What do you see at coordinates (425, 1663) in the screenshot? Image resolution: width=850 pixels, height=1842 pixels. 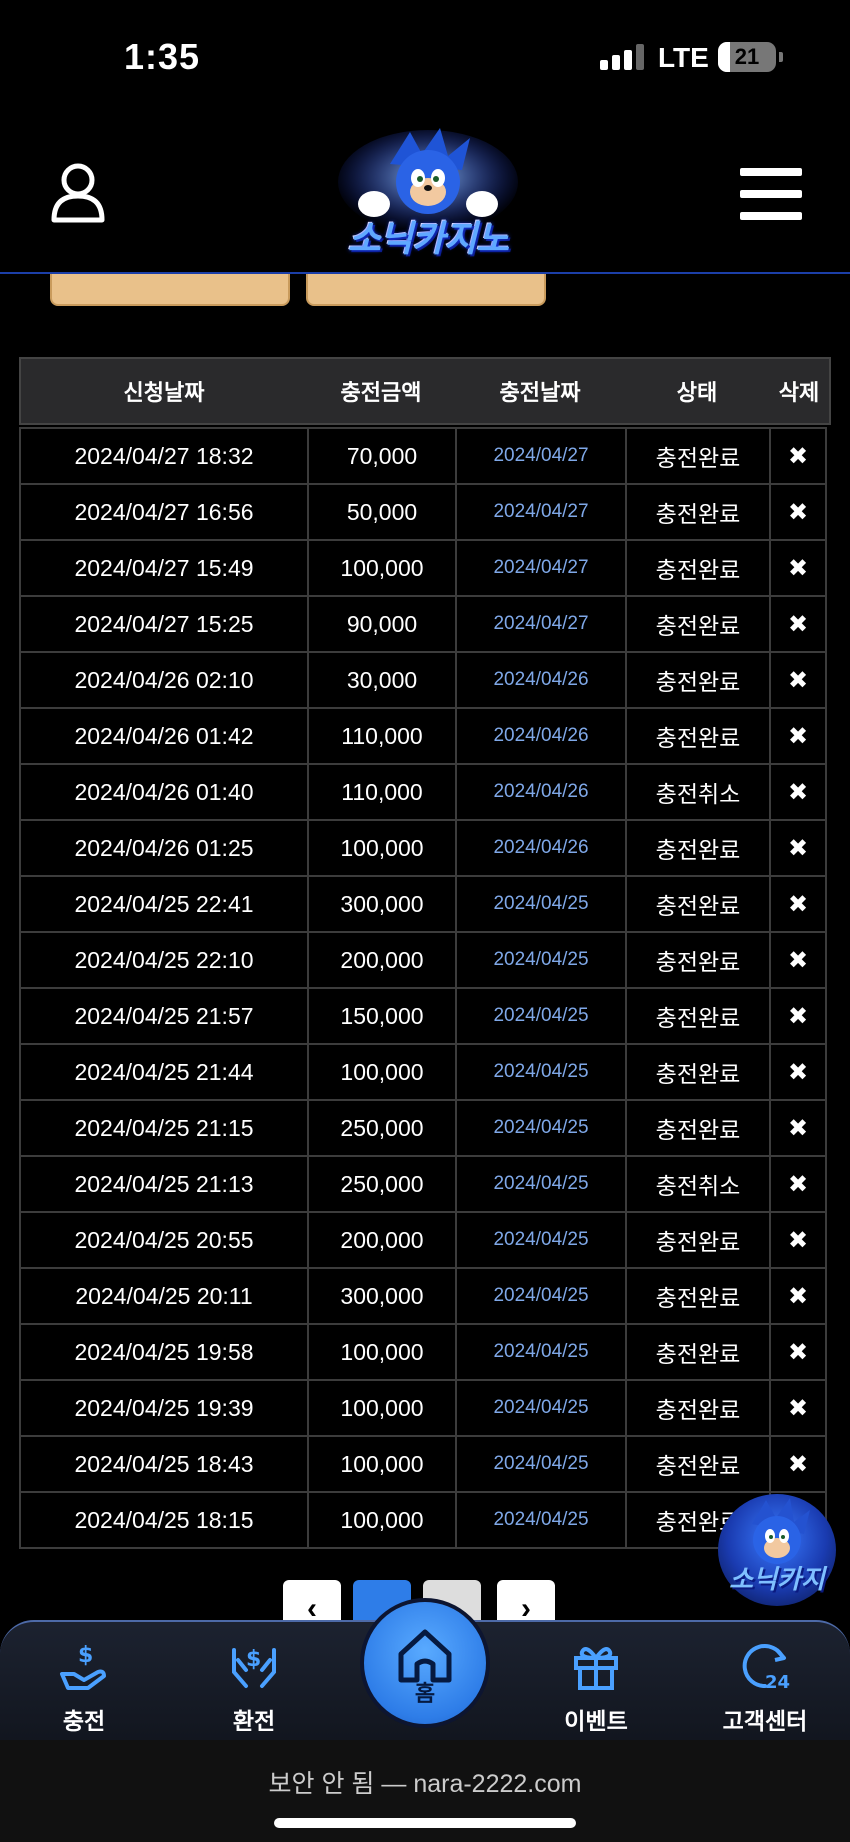 I see `nav-home: 홈` at bounding box center [425, 1663].